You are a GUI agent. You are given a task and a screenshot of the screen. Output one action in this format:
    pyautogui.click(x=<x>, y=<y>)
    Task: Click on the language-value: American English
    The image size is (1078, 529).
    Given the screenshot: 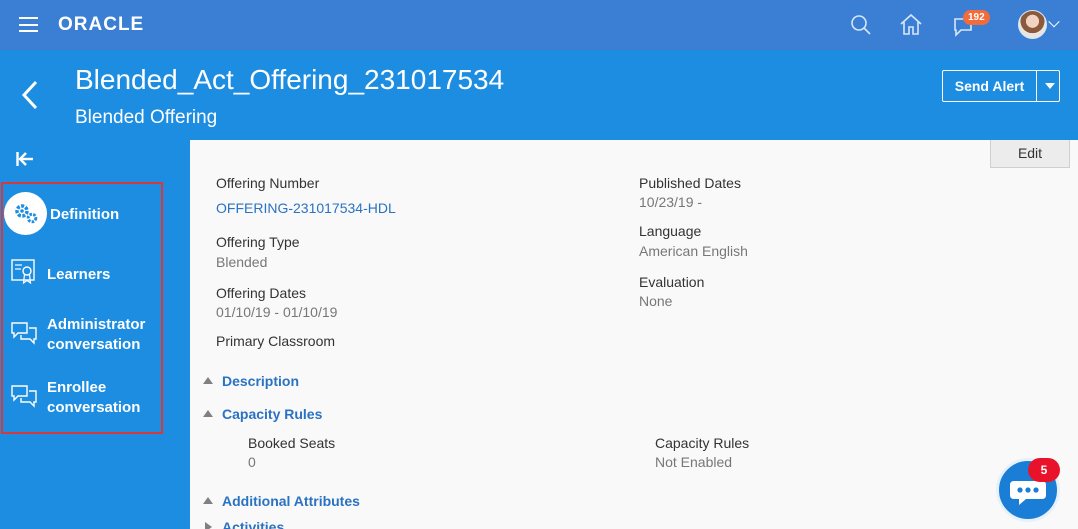 What is the action you would take?
    pyautogui.click(x=693, y=251)
    